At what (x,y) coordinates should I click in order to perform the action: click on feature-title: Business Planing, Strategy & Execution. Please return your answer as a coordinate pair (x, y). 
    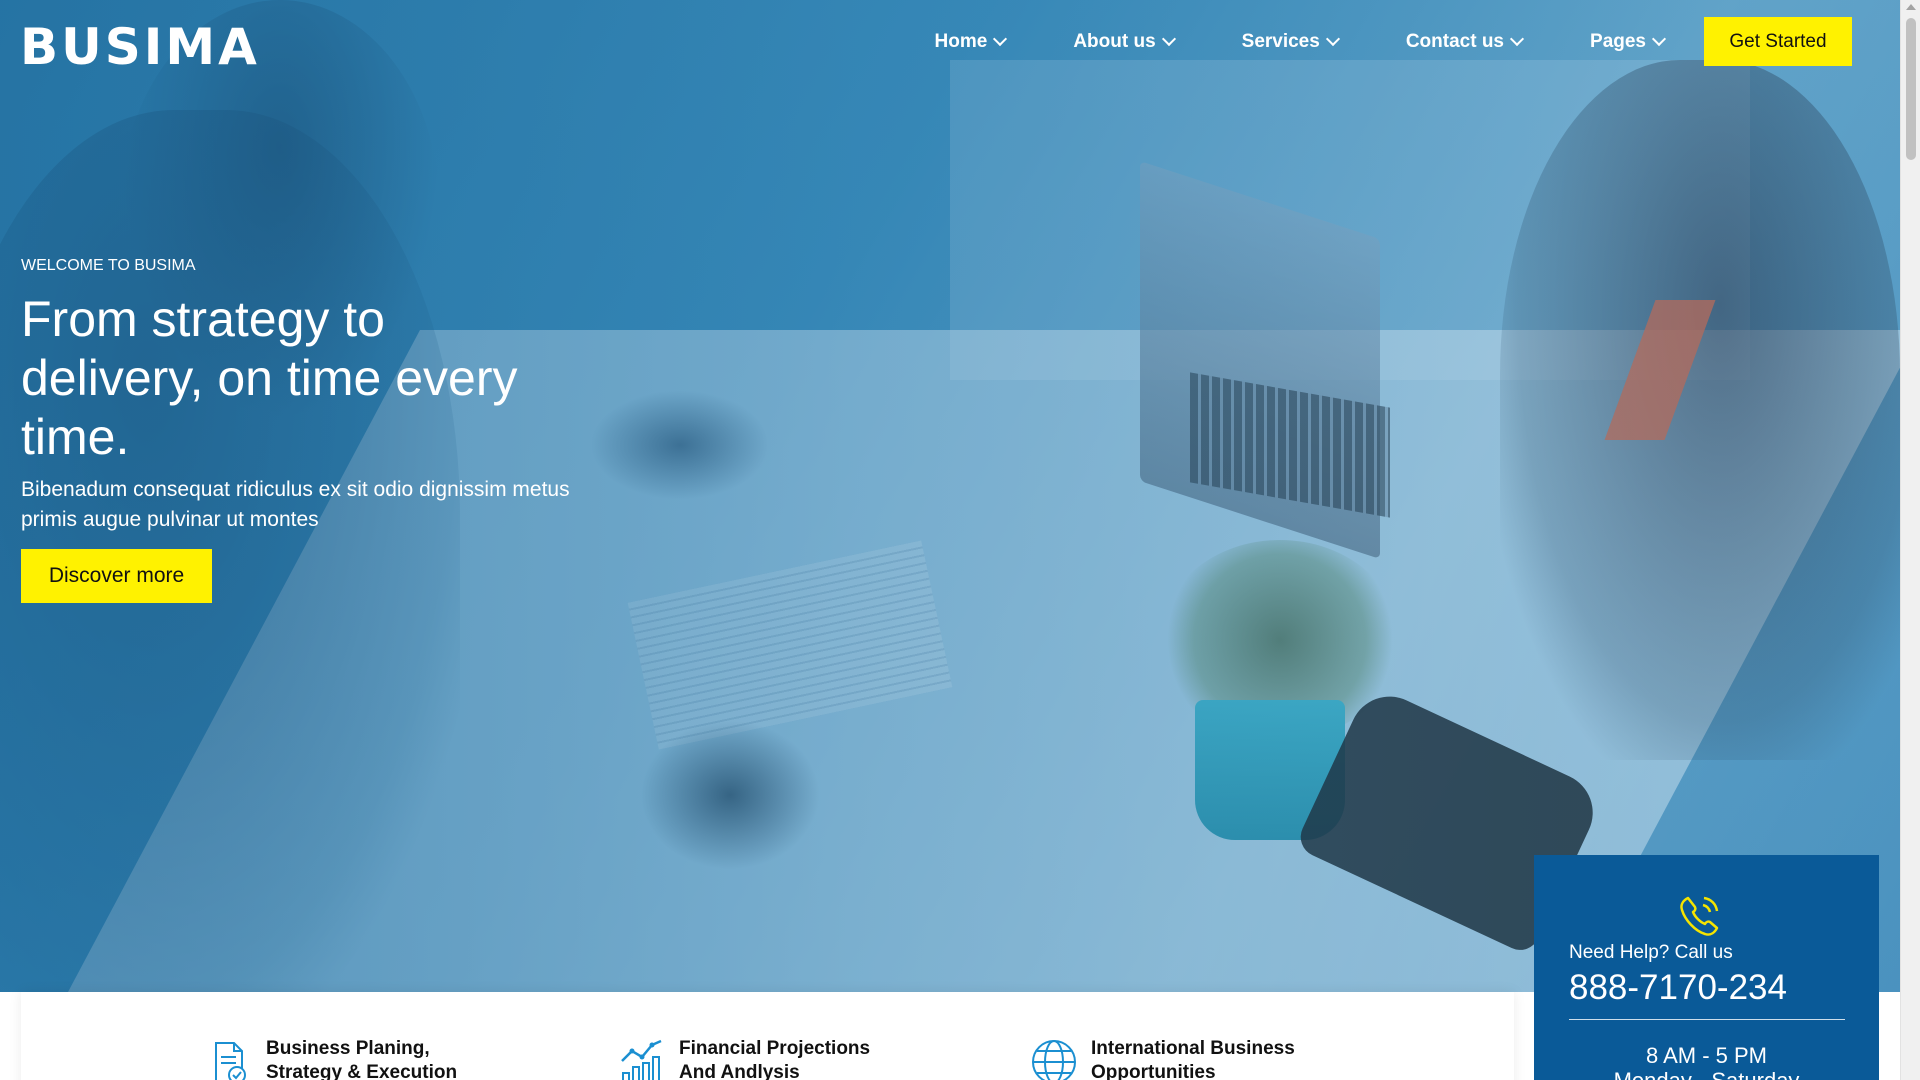
    Looking at the image, I should click on (362, 1059).